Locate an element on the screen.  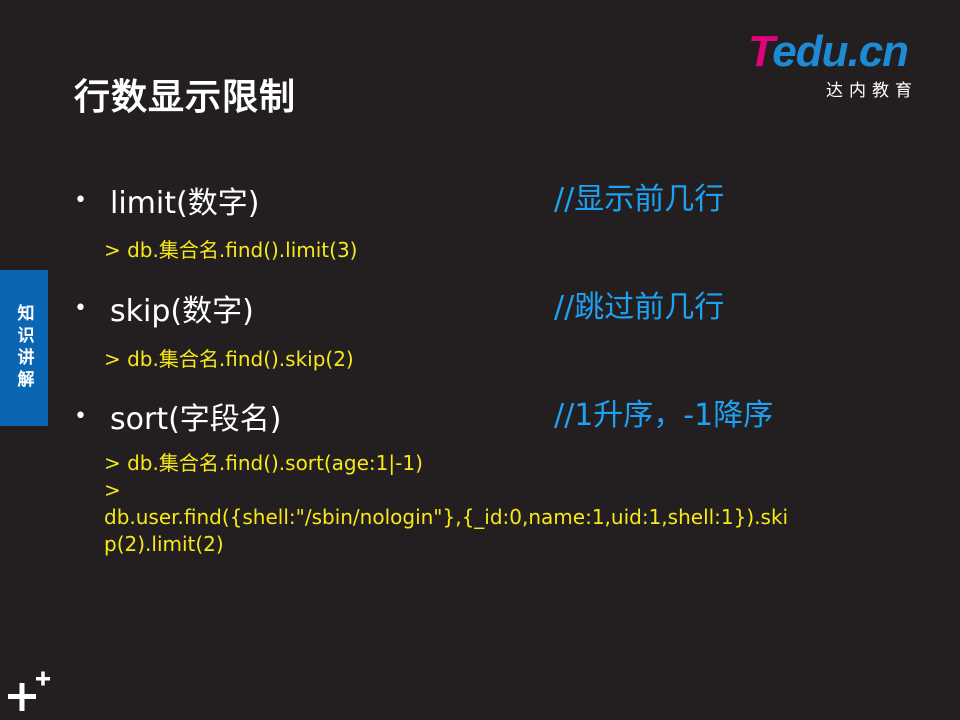
logo-letters-rest: edu.cn is located at coordinates (840, 51).